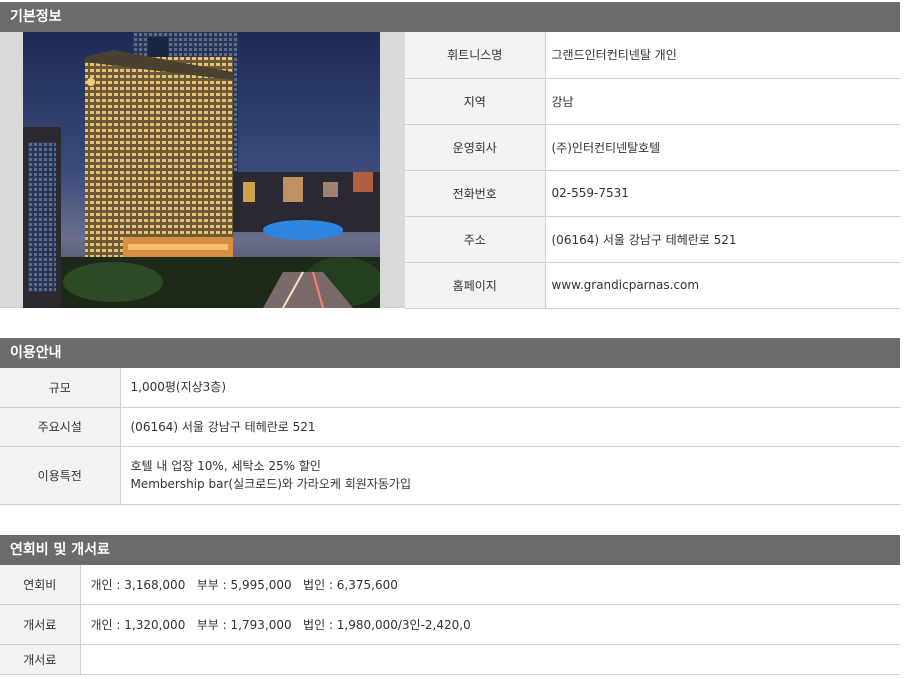  I want to click on fitness-name-value: 그랜드인터컨티넨탈 개인, so click(722, 55).